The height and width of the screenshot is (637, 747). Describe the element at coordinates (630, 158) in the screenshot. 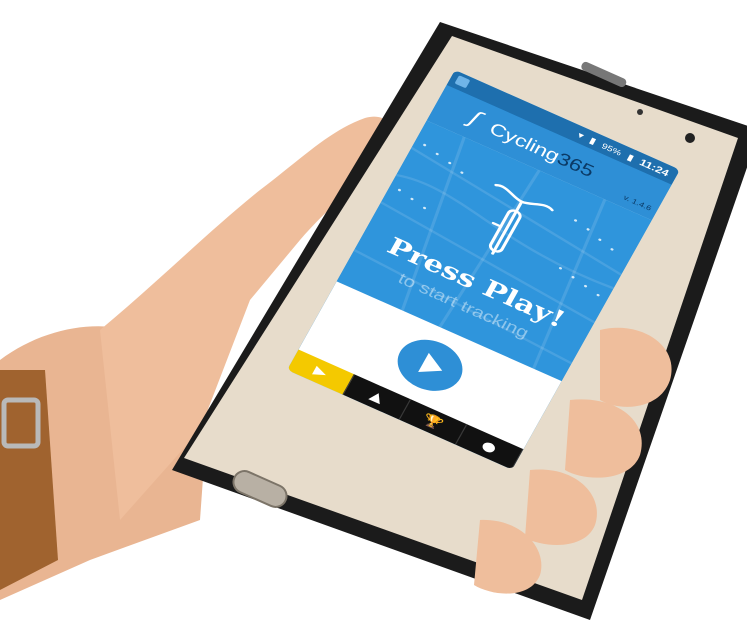

I see `battery-icon: ▮` at that location.